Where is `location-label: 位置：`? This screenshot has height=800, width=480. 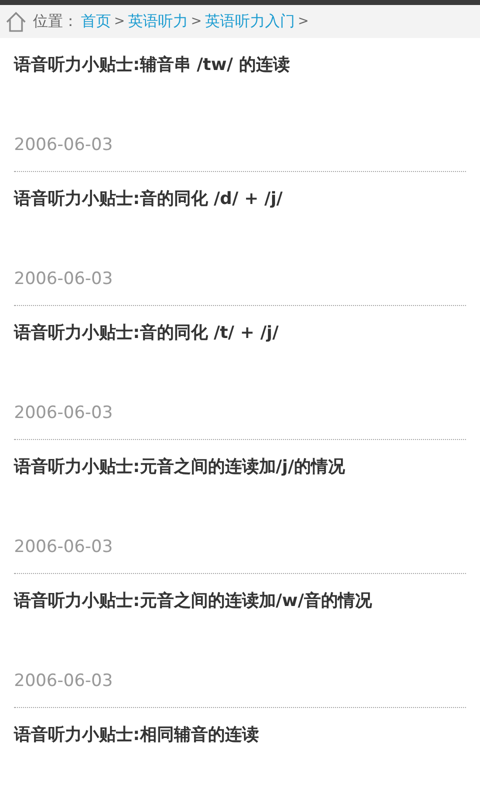 location-label: 位置： is located at coordinates (55, 21).